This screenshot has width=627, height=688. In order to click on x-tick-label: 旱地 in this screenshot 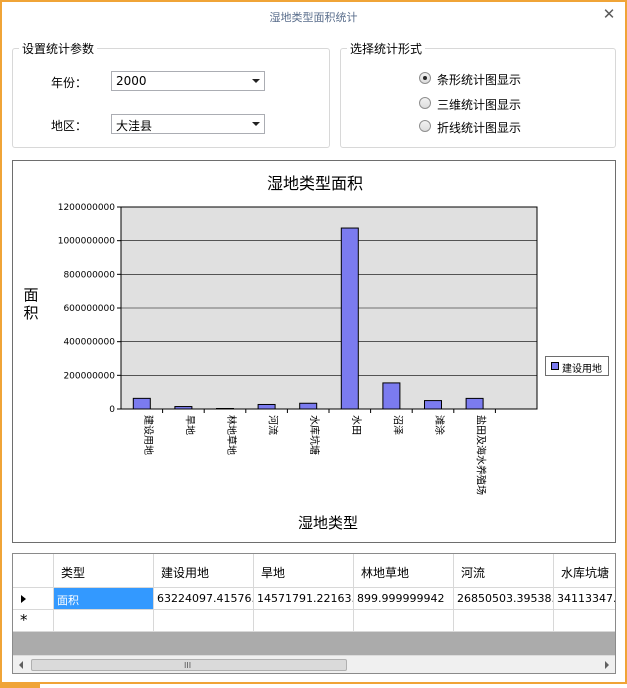, I will do `click(189, 425)`.